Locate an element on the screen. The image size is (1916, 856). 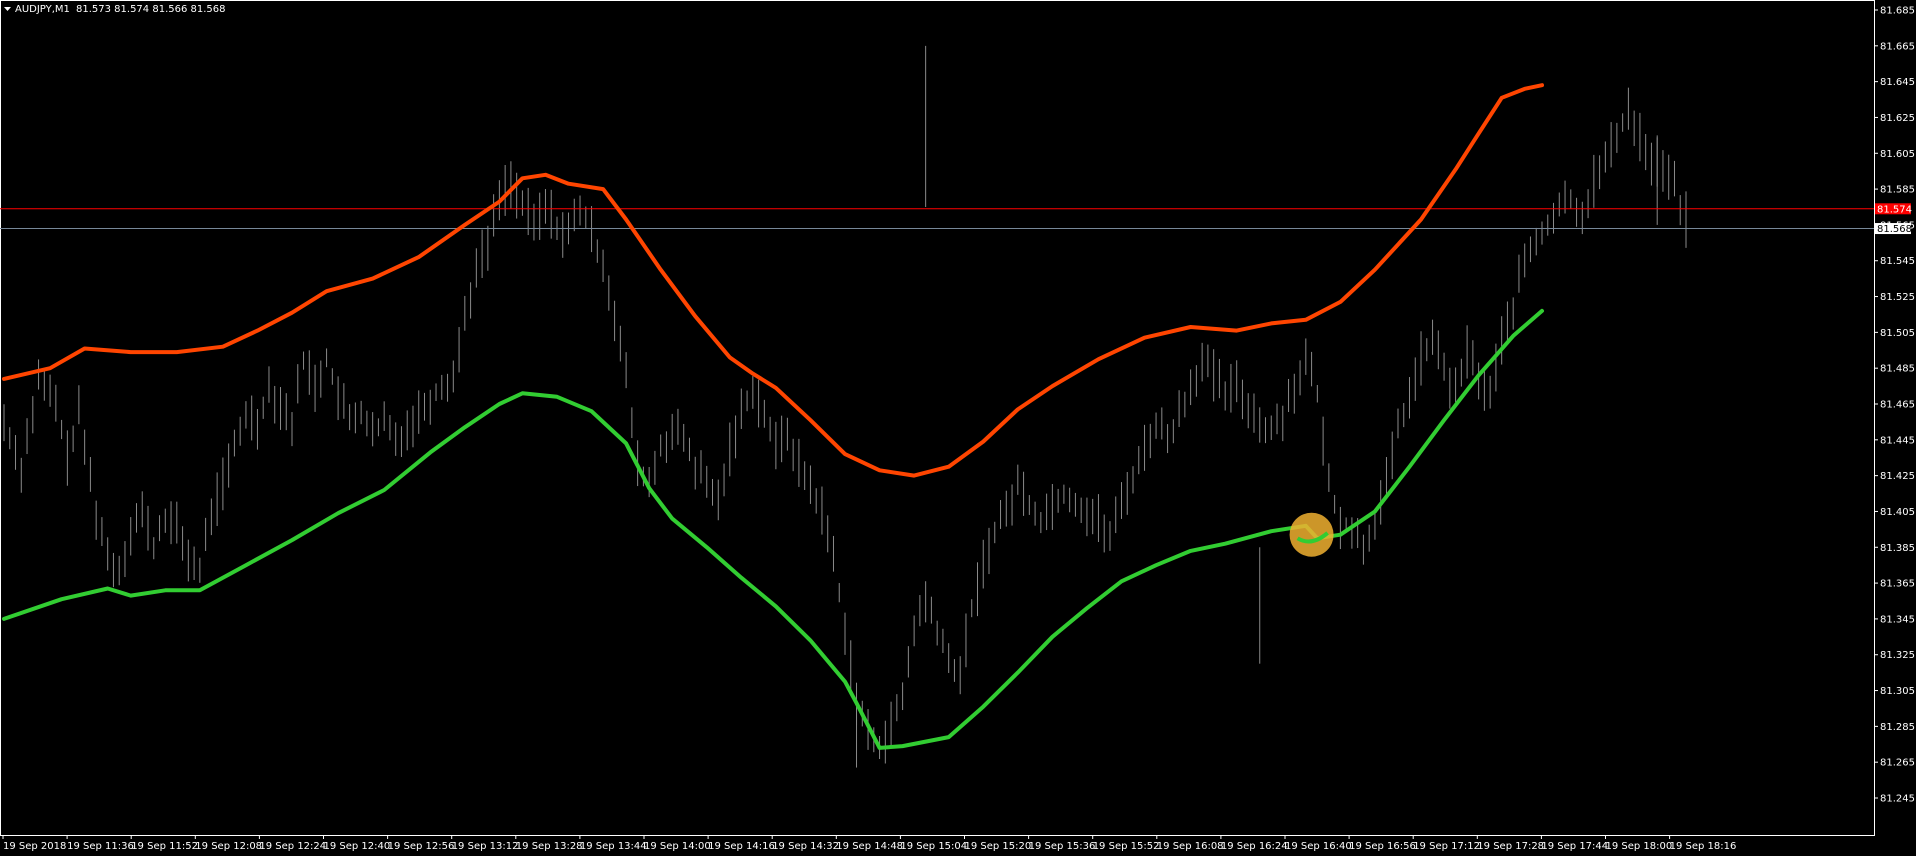
y-tick-label: 81.465 is located at coordinates (1897, 405).